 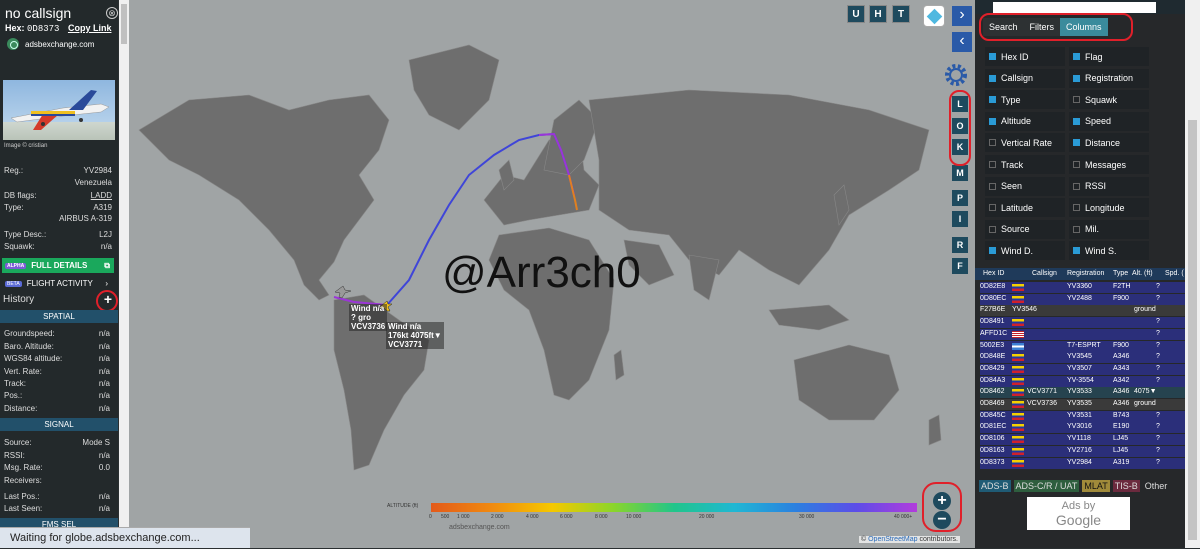 I want to click on table-row: 0D82E8 YV3360 F2TH?, so click(x=1082, y=287).